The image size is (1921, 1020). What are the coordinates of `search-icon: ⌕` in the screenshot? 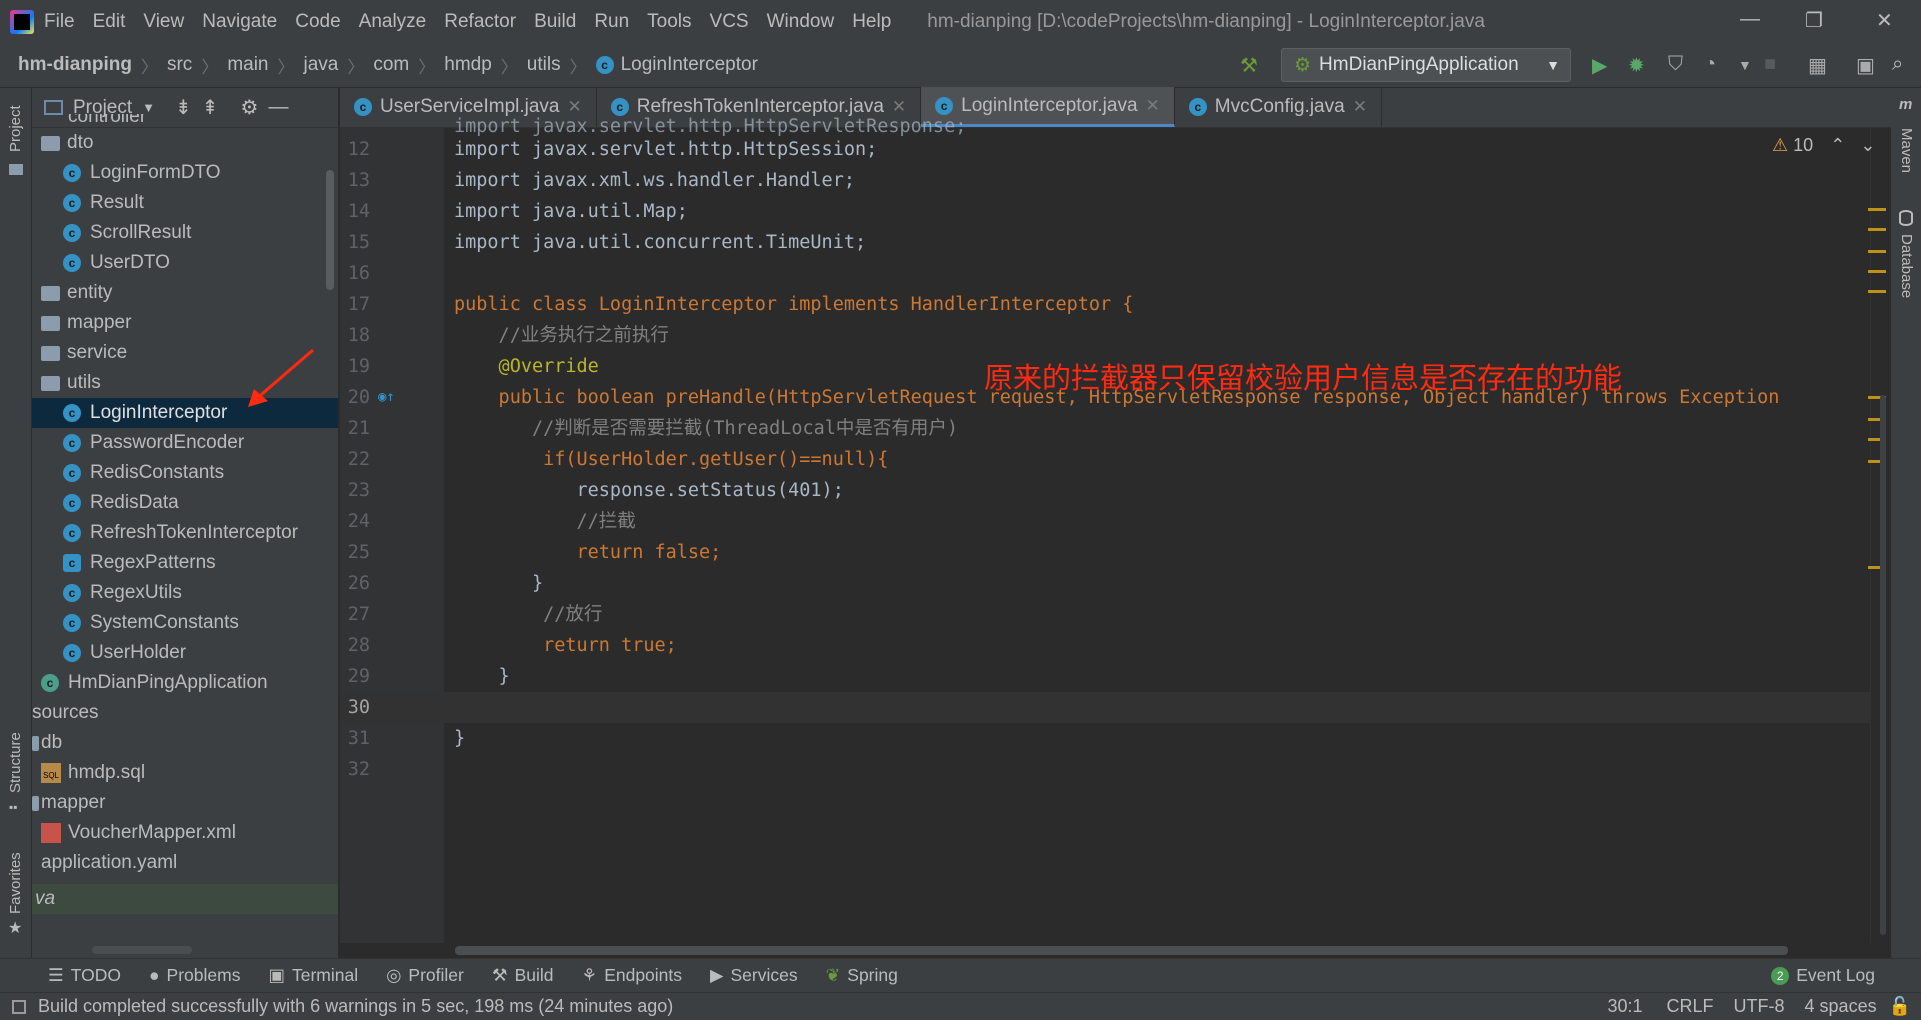 It's located at (1897, 64).